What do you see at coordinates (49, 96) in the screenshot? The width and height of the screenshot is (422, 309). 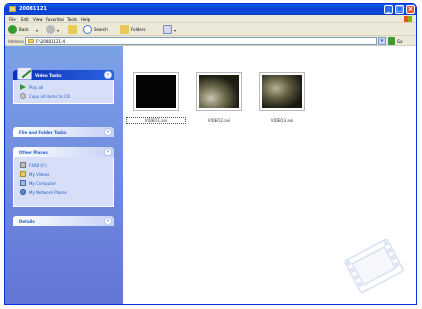 I see `task-label: Copy all items to CD` at bounding box center [49, 96].